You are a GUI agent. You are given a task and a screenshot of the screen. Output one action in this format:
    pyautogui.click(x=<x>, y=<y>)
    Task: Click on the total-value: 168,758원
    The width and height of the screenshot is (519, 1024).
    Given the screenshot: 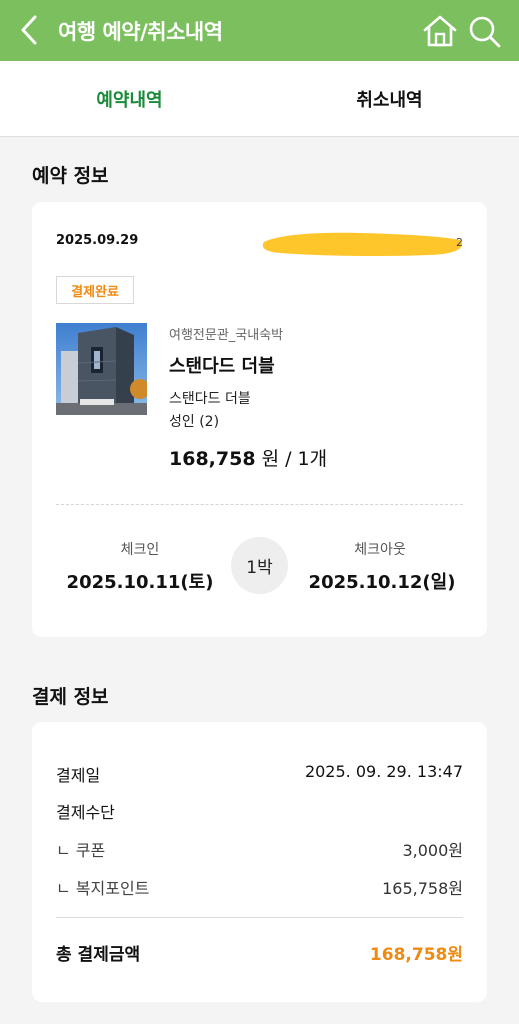 What is the action you would take?
    pyautogui.click(x=416, y=955)
    